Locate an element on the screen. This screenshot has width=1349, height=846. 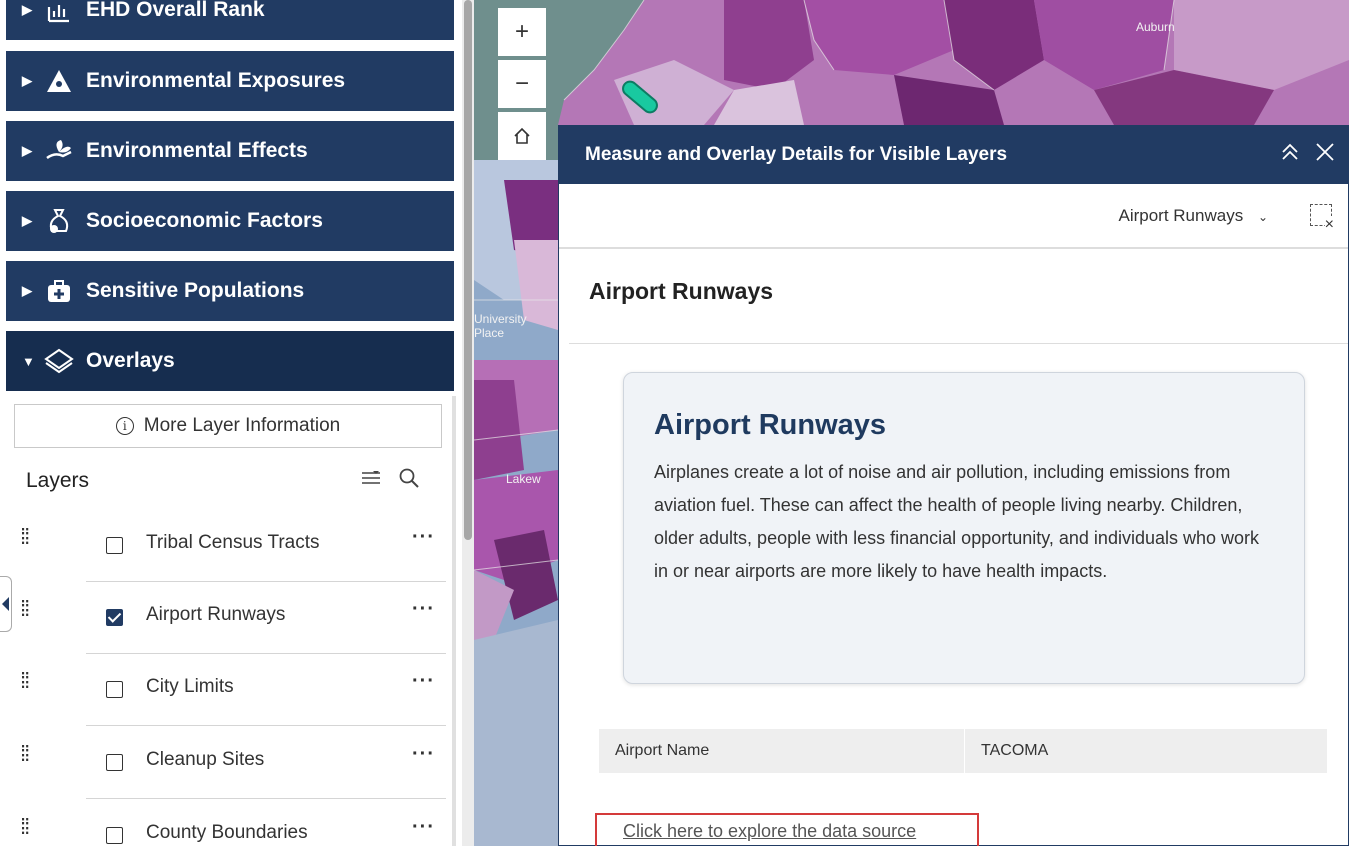
layer-row-county-boundaries: ⁞⁞ County Boundaries ··· is located at coordinates (226, 823).